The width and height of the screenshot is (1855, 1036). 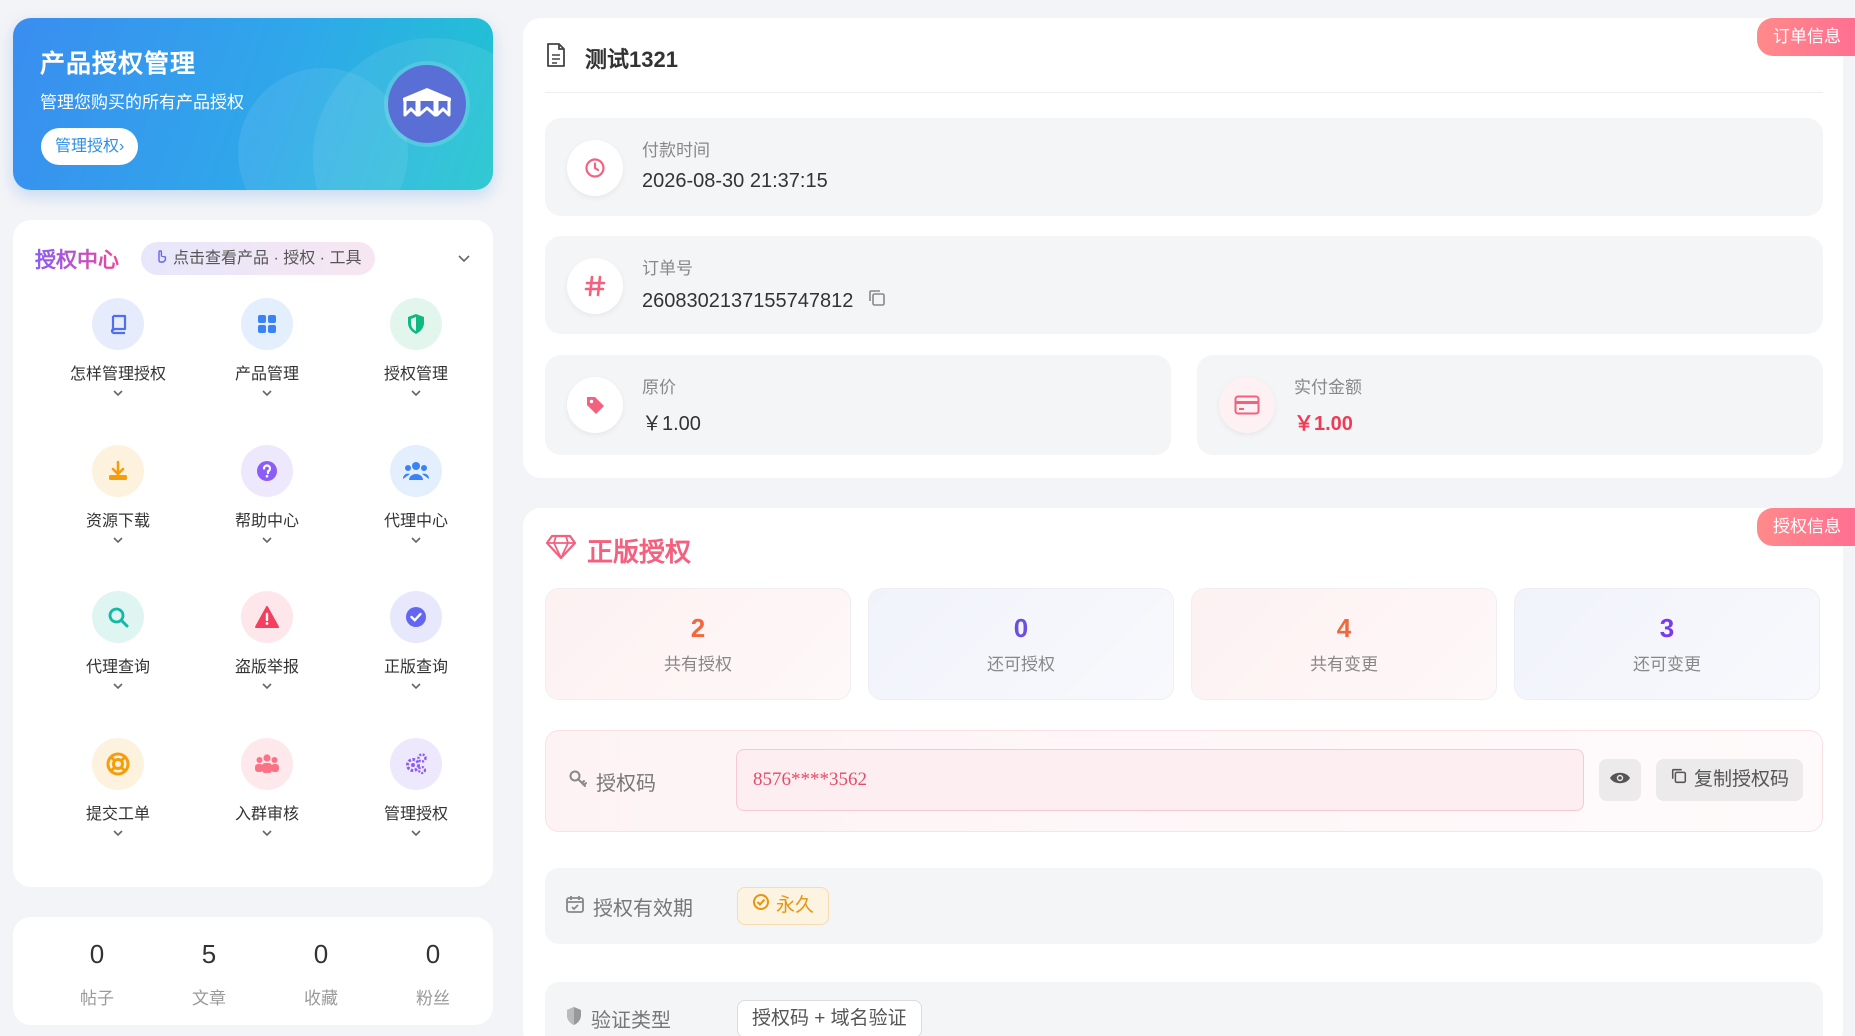 What do you see at coordinates (90, 146) in the screenshot?
I see `manage-license-button: 管理授权›` at bounding box center [90, 146].